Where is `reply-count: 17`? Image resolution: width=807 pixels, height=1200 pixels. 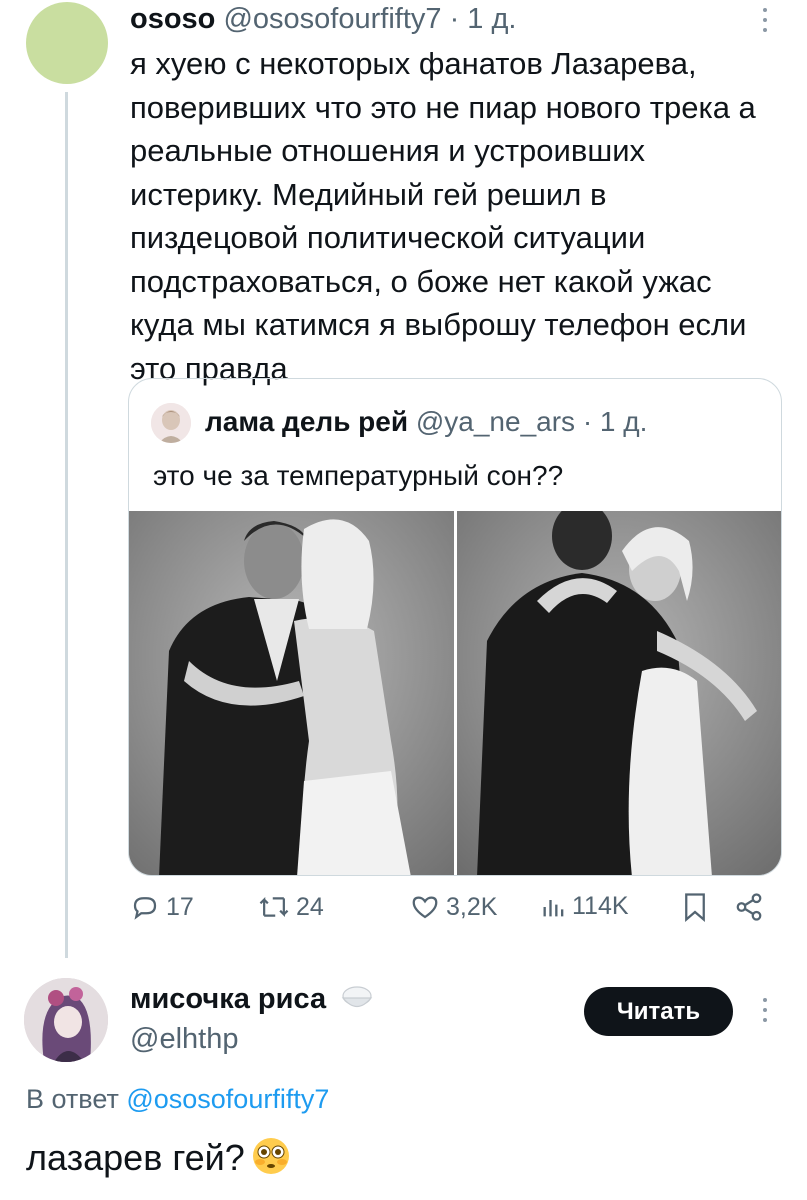
reply-count: 17 is located at coordinates (180, 906).